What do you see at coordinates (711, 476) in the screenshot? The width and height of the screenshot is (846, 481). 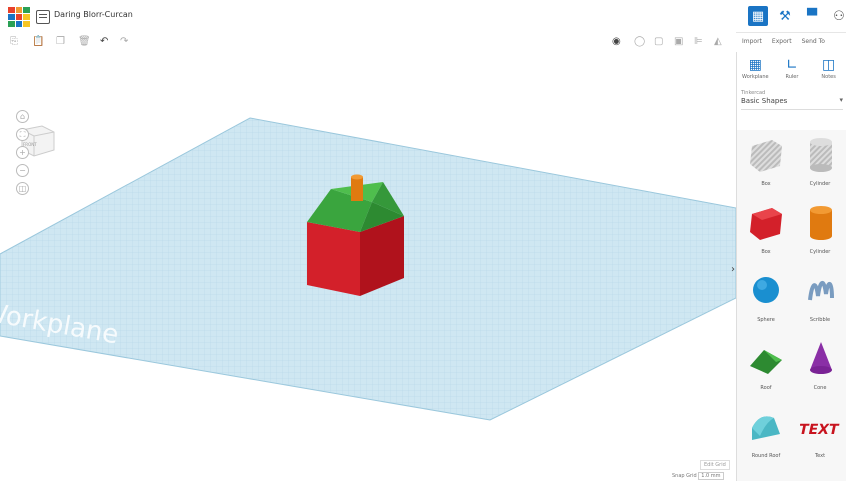 I see `snap-grid-value: 1.0 mm` at bounding box center [711, 476].